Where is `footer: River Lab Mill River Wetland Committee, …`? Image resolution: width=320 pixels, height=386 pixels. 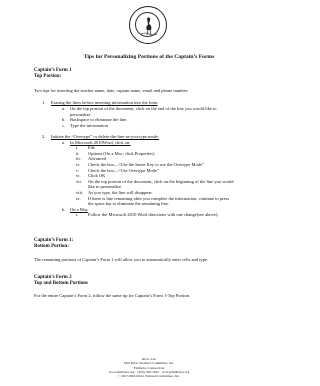 footer: River Lab Mill River Wetland Committee, … is located at coordinates (149, 367).